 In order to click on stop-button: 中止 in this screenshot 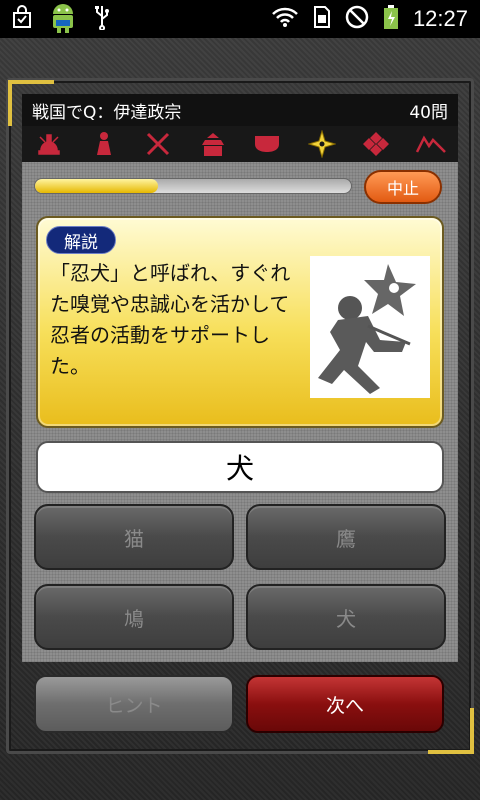, I will do `click(403, 187)`.